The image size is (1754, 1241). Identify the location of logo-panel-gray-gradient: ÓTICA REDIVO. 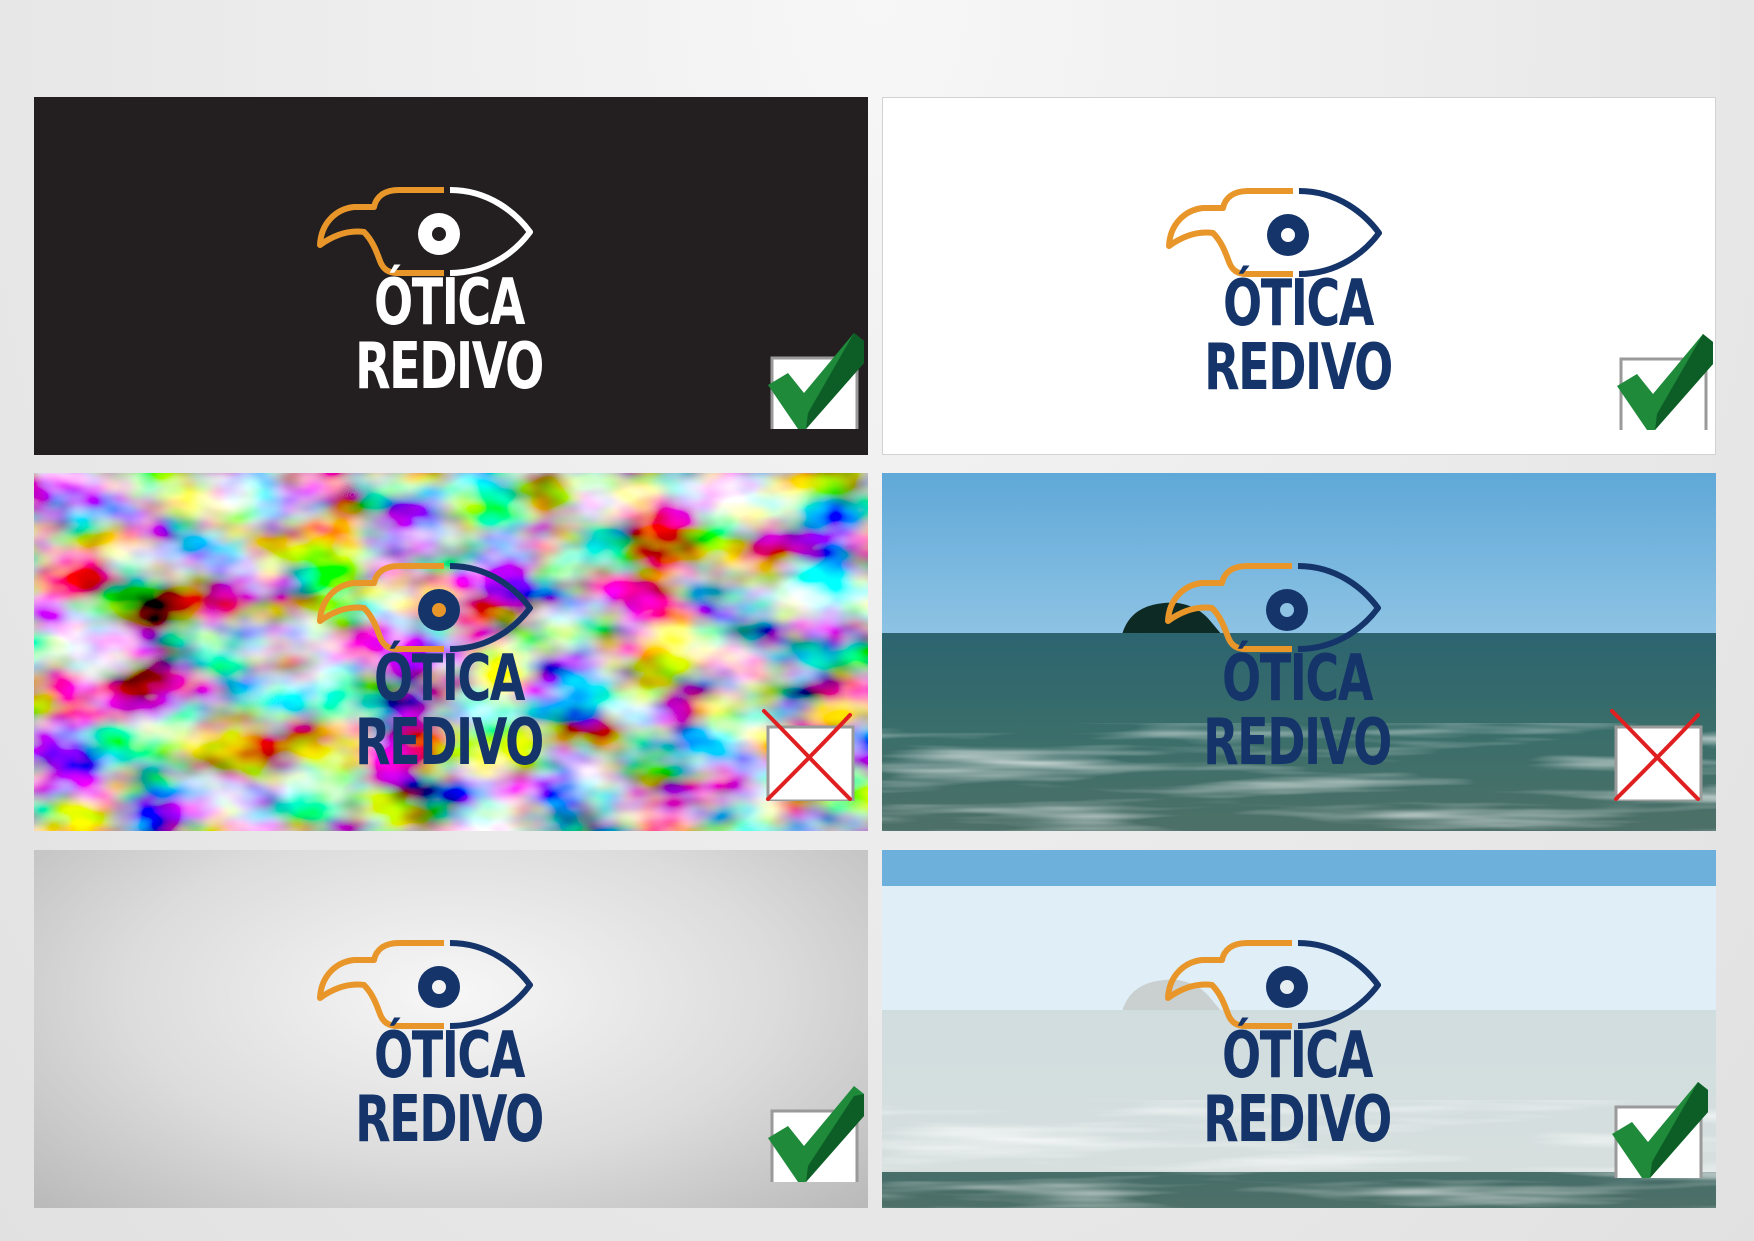
(451, 1029).